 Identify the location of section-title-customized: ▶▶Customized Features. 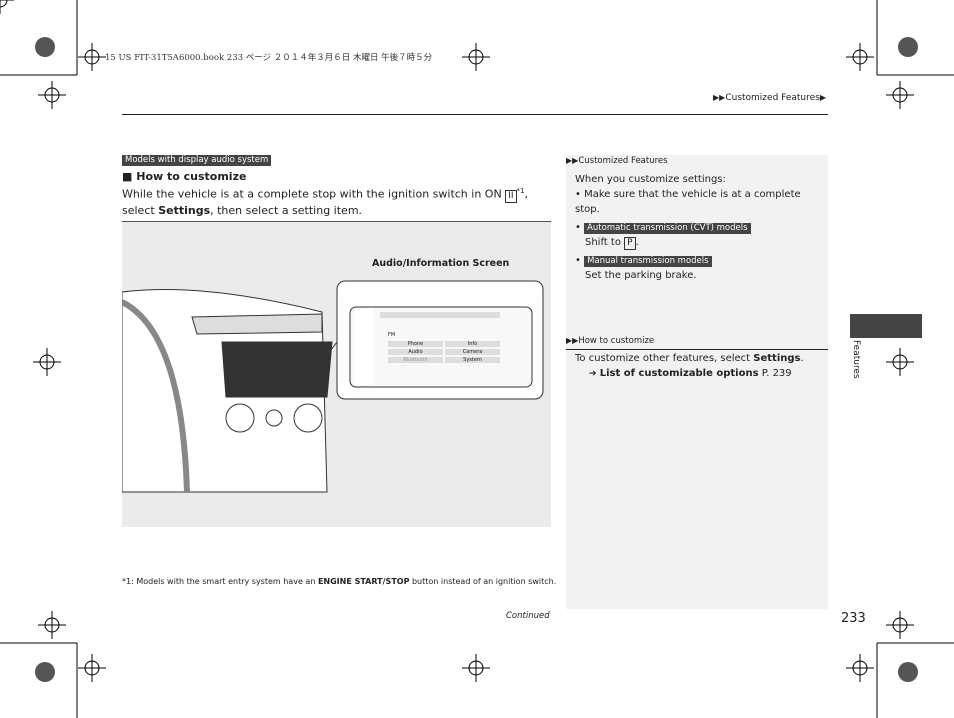
(617, 161).